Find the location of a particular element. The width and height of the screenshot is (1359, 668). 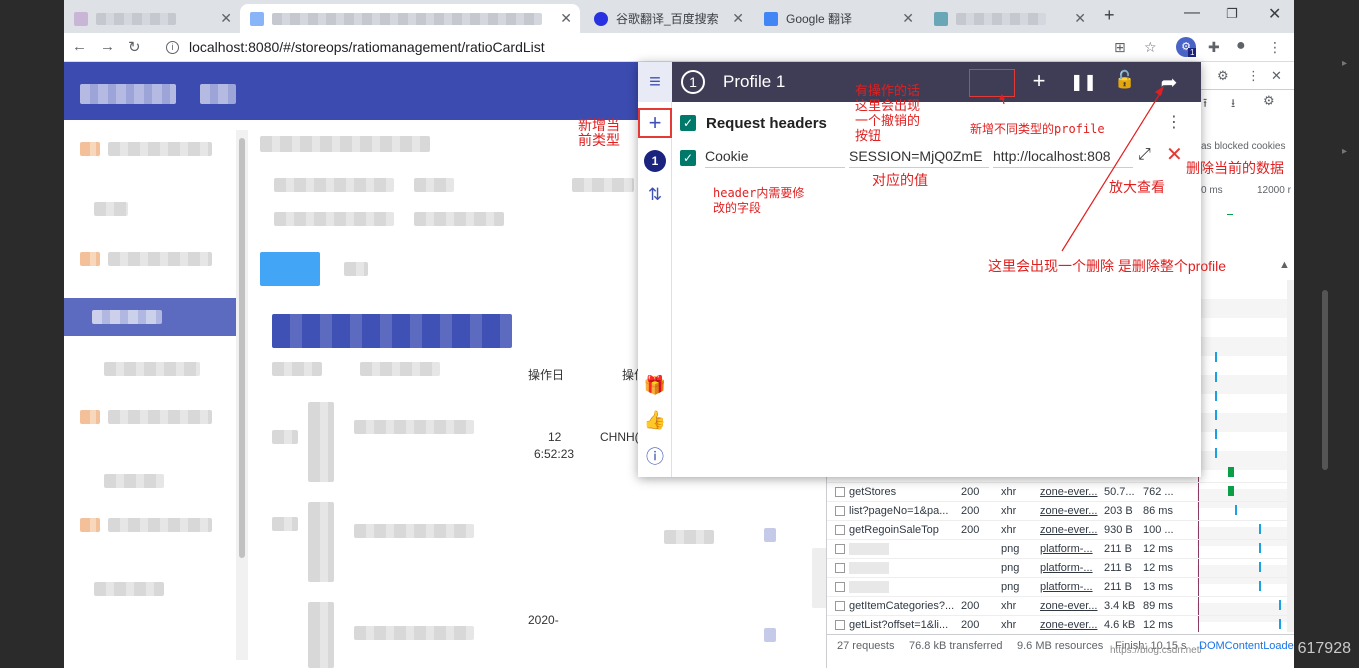

browser-tab-google-translate: Google 翻译 ✕ is located at coordinates (838, 18).